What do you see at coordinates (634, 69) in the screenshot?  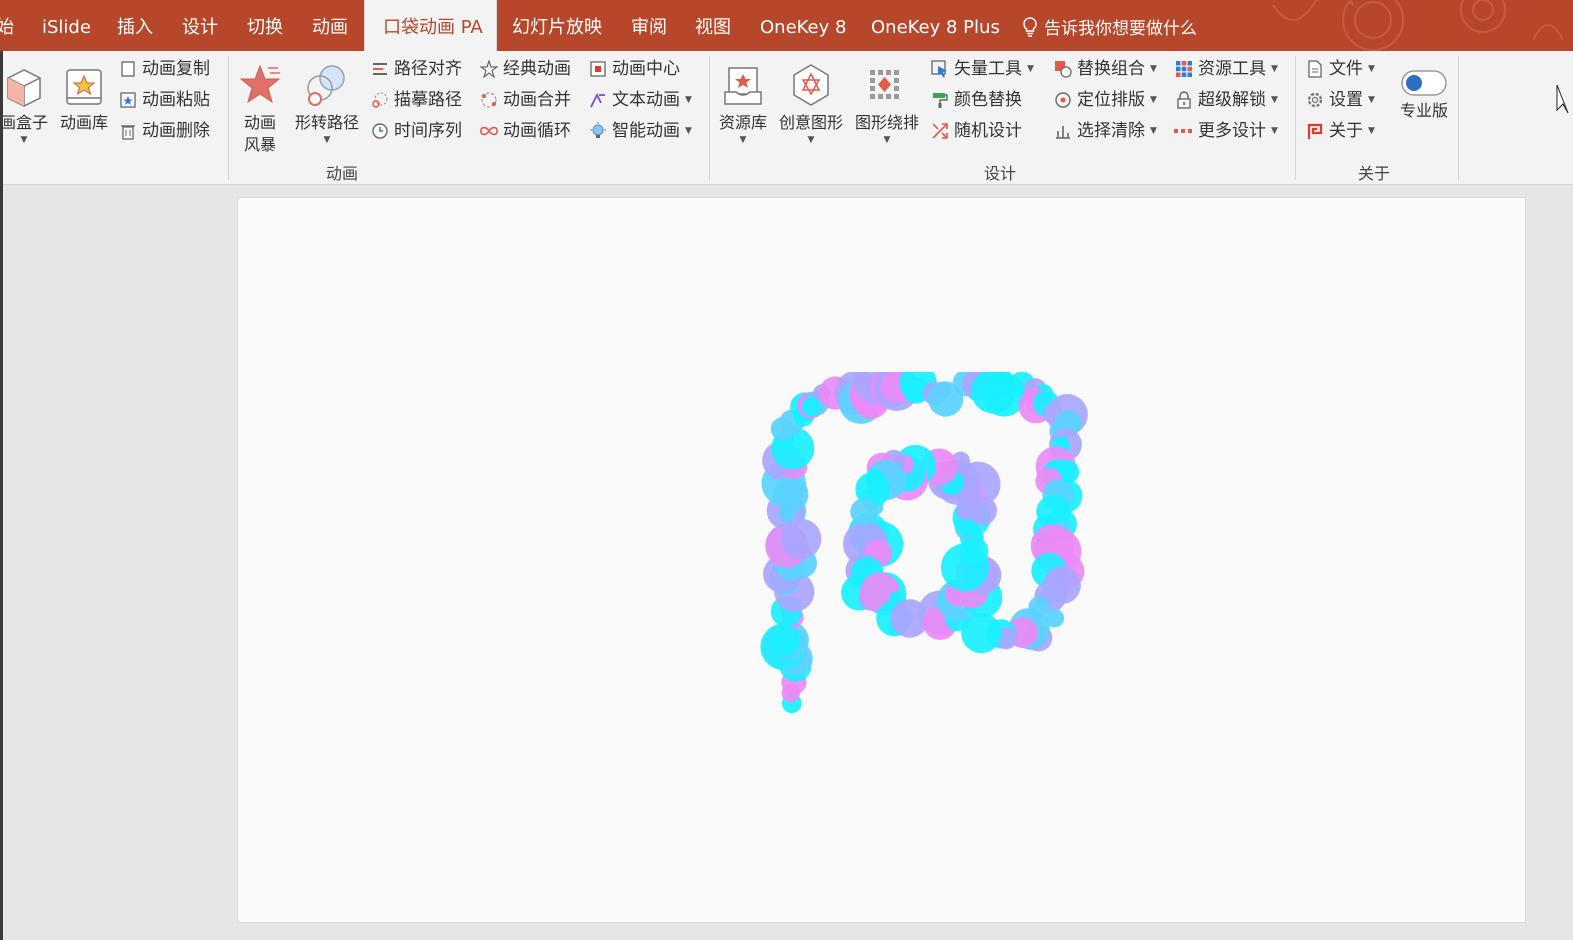 I see `animation-center-button: 动画中心` at bounding box center [634, 69].